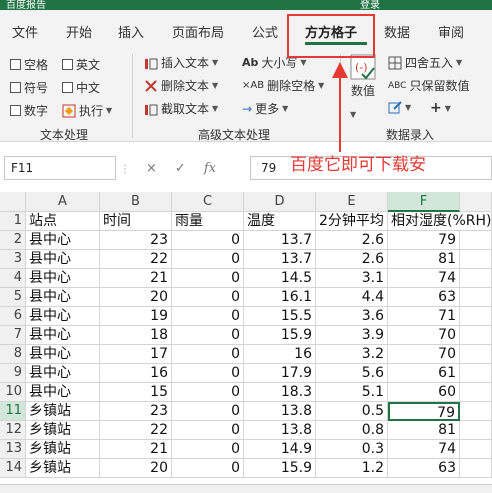  What do you see at coordinates (425, 62) in the screenshot?
I see `round-button: 四舍五入 ▼` at bounding box center [425, 62].